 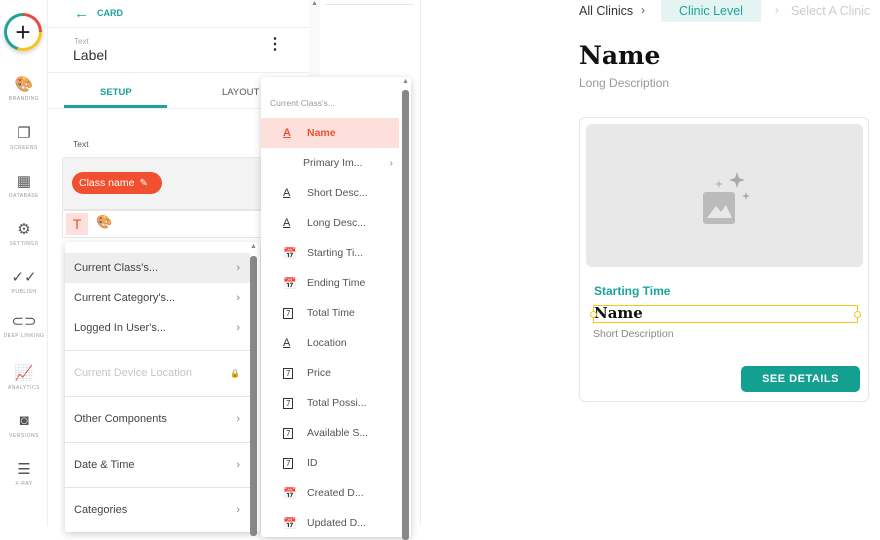 I want to click on nav-item-x-ray: ☰ X-RAY, so click(x=24, y=474).